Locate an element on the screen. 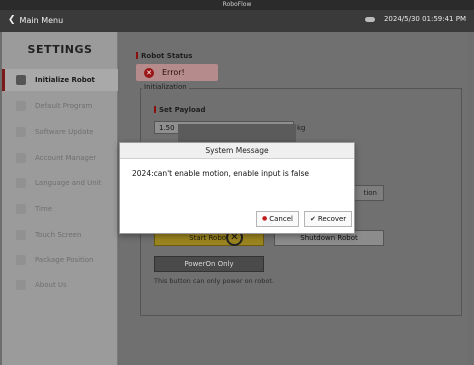 This screenshot has height=365, width=474. cancel-button: ● Cancel is located at coordinates (277, 219).